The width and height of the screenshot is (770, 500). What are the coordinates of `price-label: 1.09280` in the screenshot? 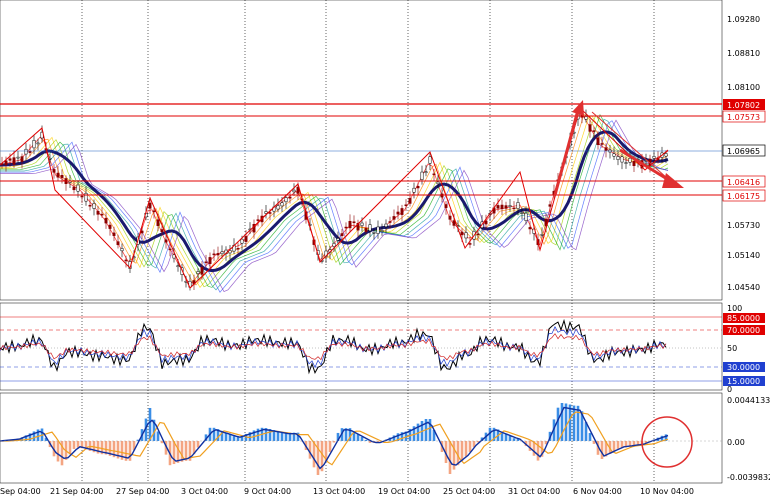 It's located at (743, 19).